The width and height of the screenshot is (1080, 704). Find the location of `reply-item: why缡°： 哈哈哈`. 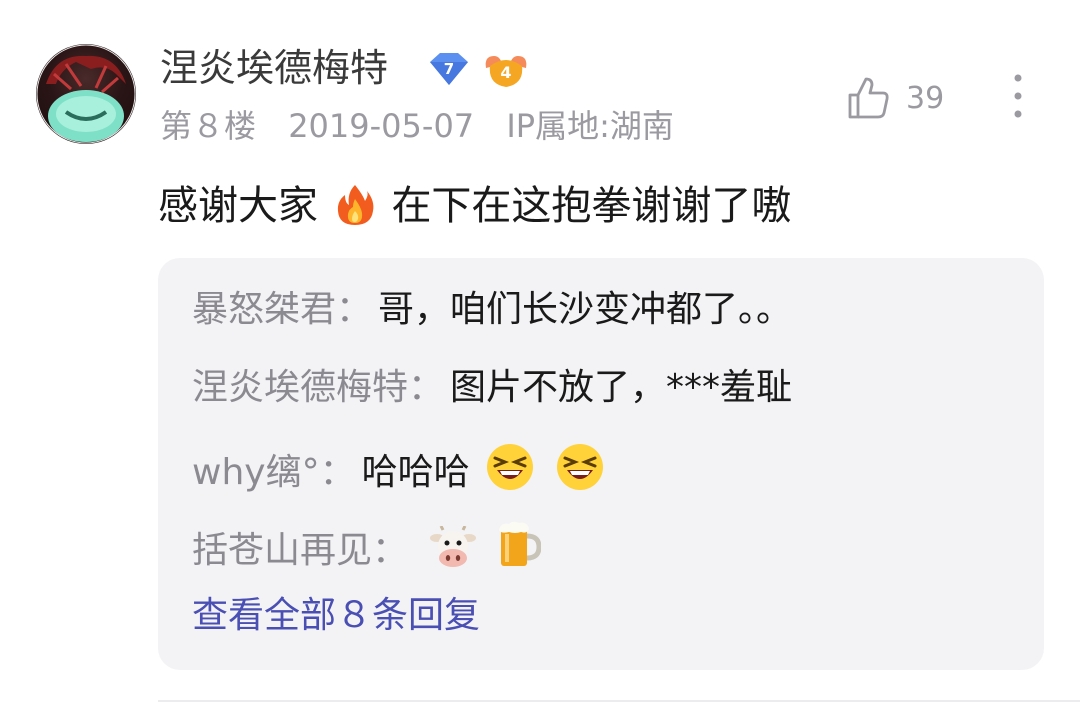

reply-item: why缡°： 哈哈哈 is located at coordinates (400, 473).